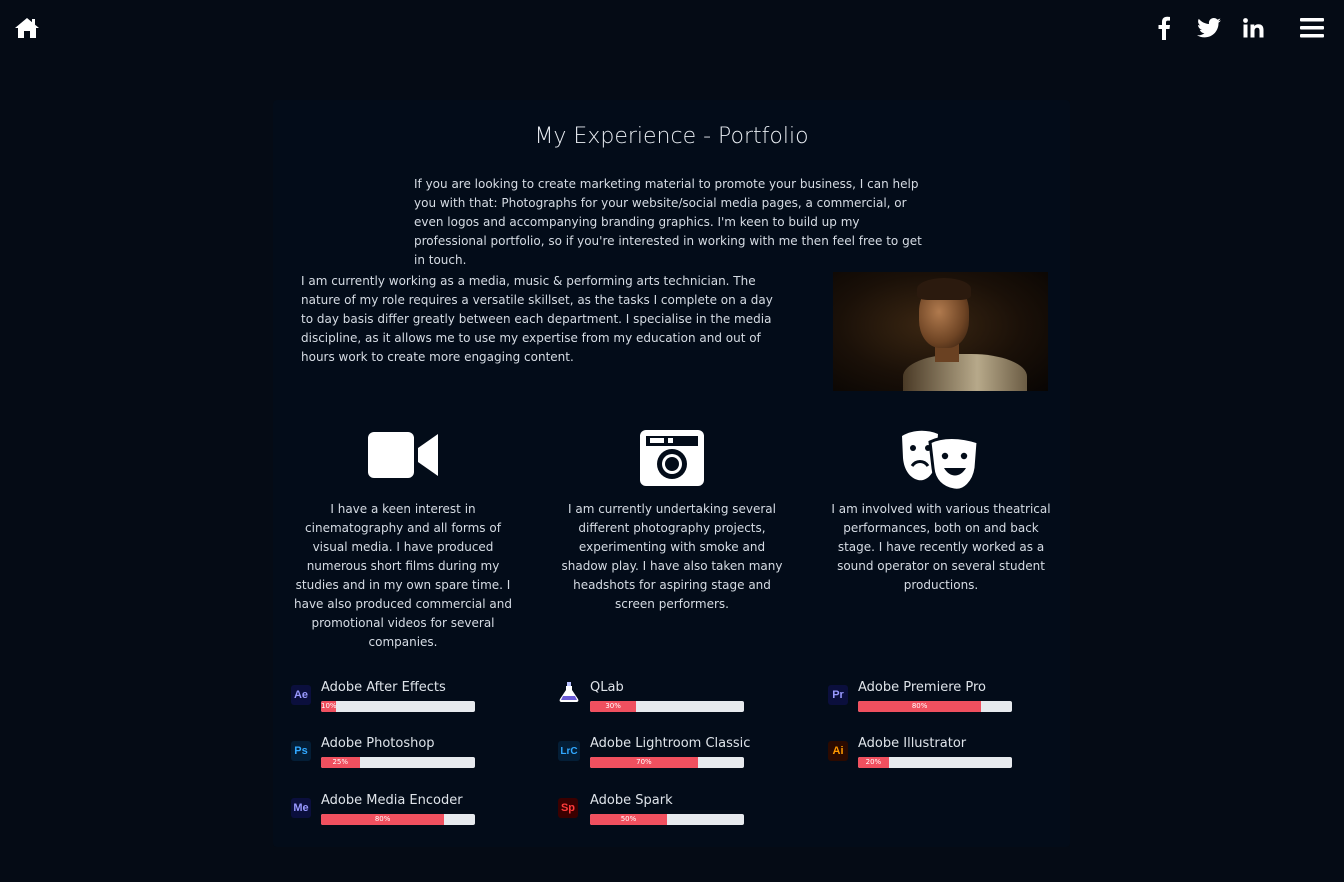 This screenshot has height=882, width=1344. Describe the element at coordinates (672, 458) in the screenshot. I see `camera-icon` at that location.